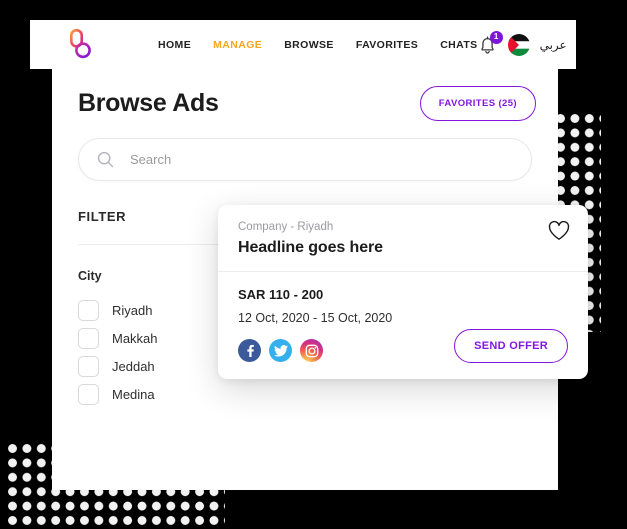  I want to click on city-option-makkah: Makkah, so click(118, 338).